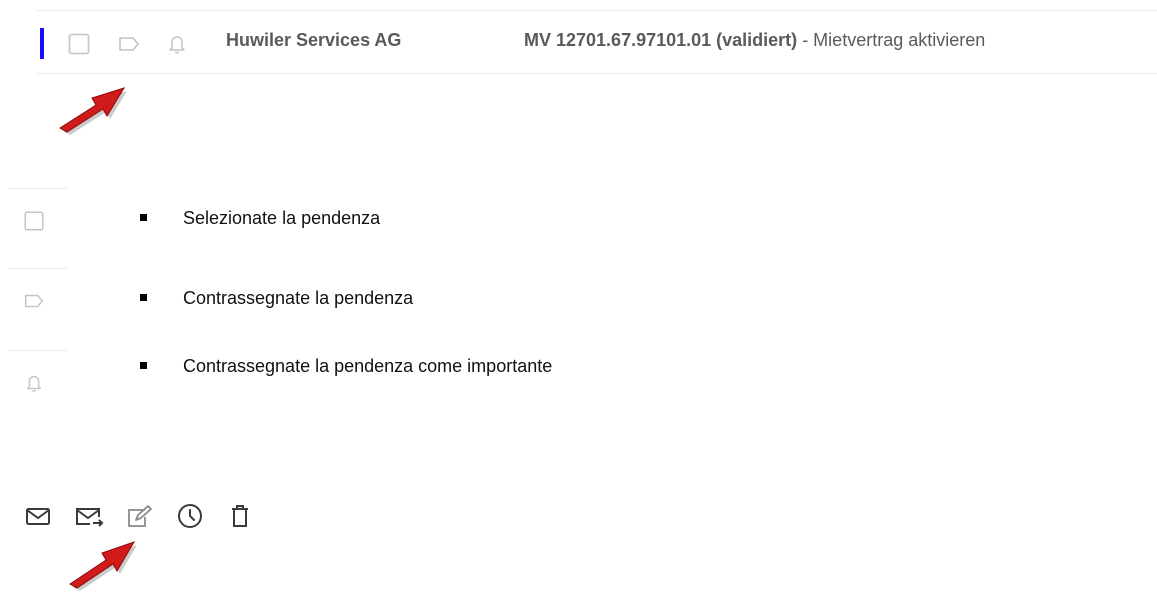 This screenshot has width=1157, height=597. I want to click on legend-text: Contrassegnate la pendenza, so click(298, 298).